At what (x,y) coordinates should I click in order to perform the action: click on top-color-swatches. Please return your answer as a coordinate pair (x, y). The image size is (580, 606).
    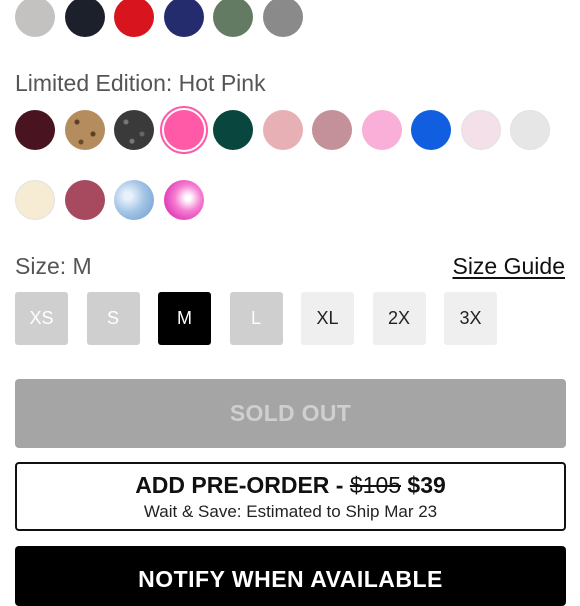
    Looking at the image, I should click on (163, 18).